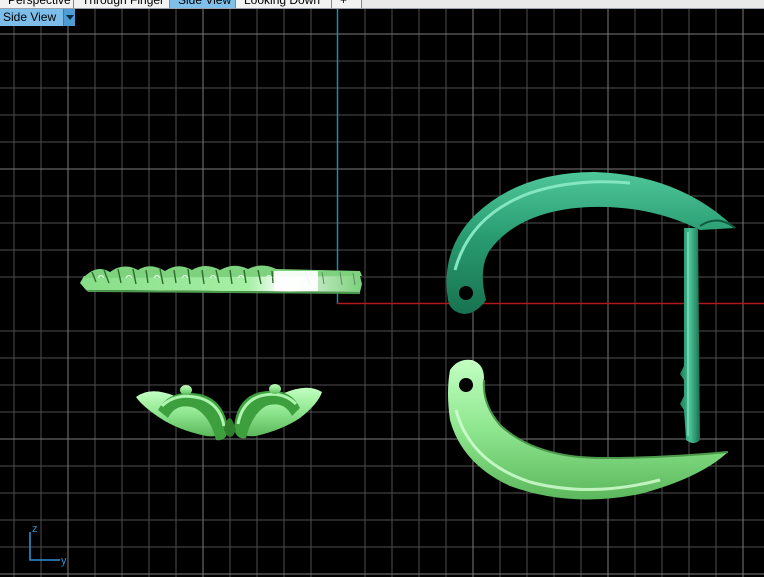 The image size is (764, 577). I want to click on view-selector-value: Side View, so click(32, 17).